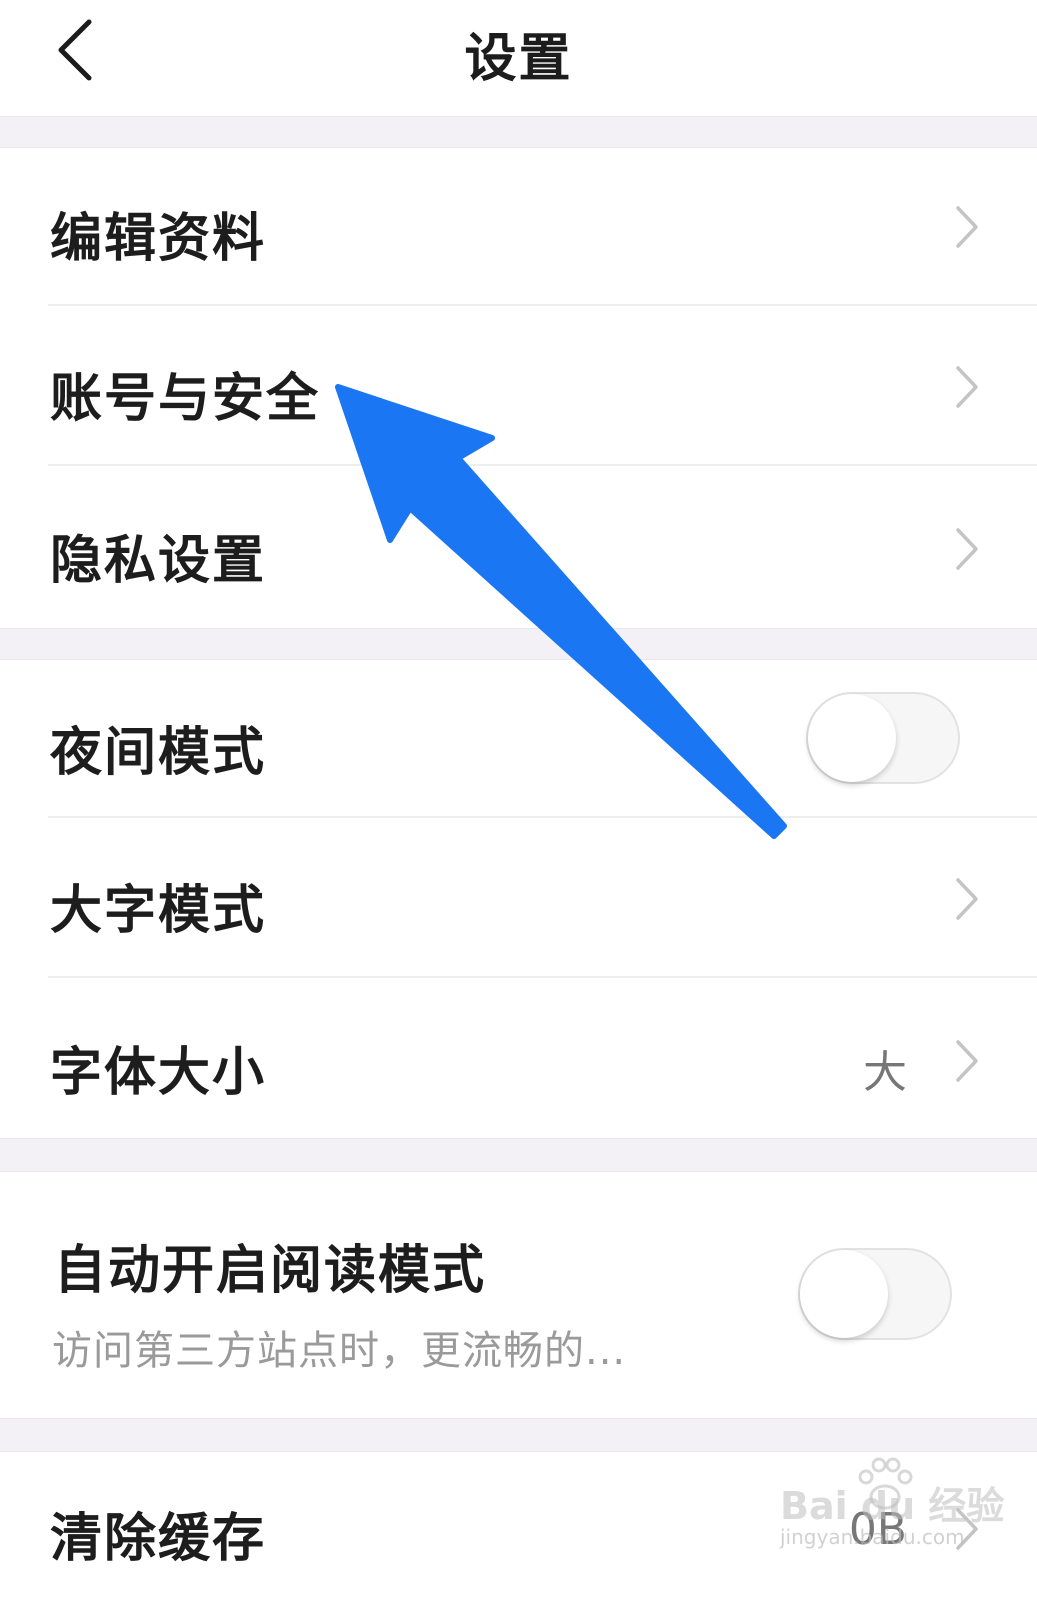 The height and width of the screenshot is (1600, 1037). What do you see at coordinates (158, 753) in the screenshot?
I see `row-label: 夜间模式` at bounding box center [158, 753].